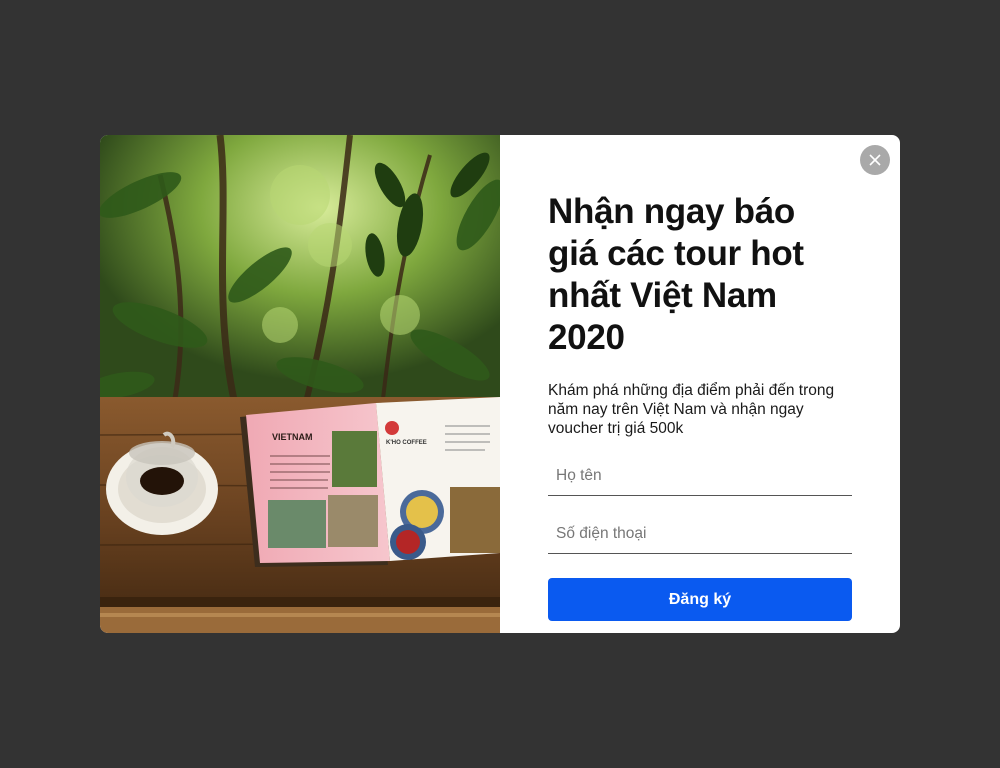 This screenshot has height=768, width=1000. What do you see at coordinates (292, 437) in the screenshot?
I see `book-title-left: VIETNAM` at bounding box center [292, 437].